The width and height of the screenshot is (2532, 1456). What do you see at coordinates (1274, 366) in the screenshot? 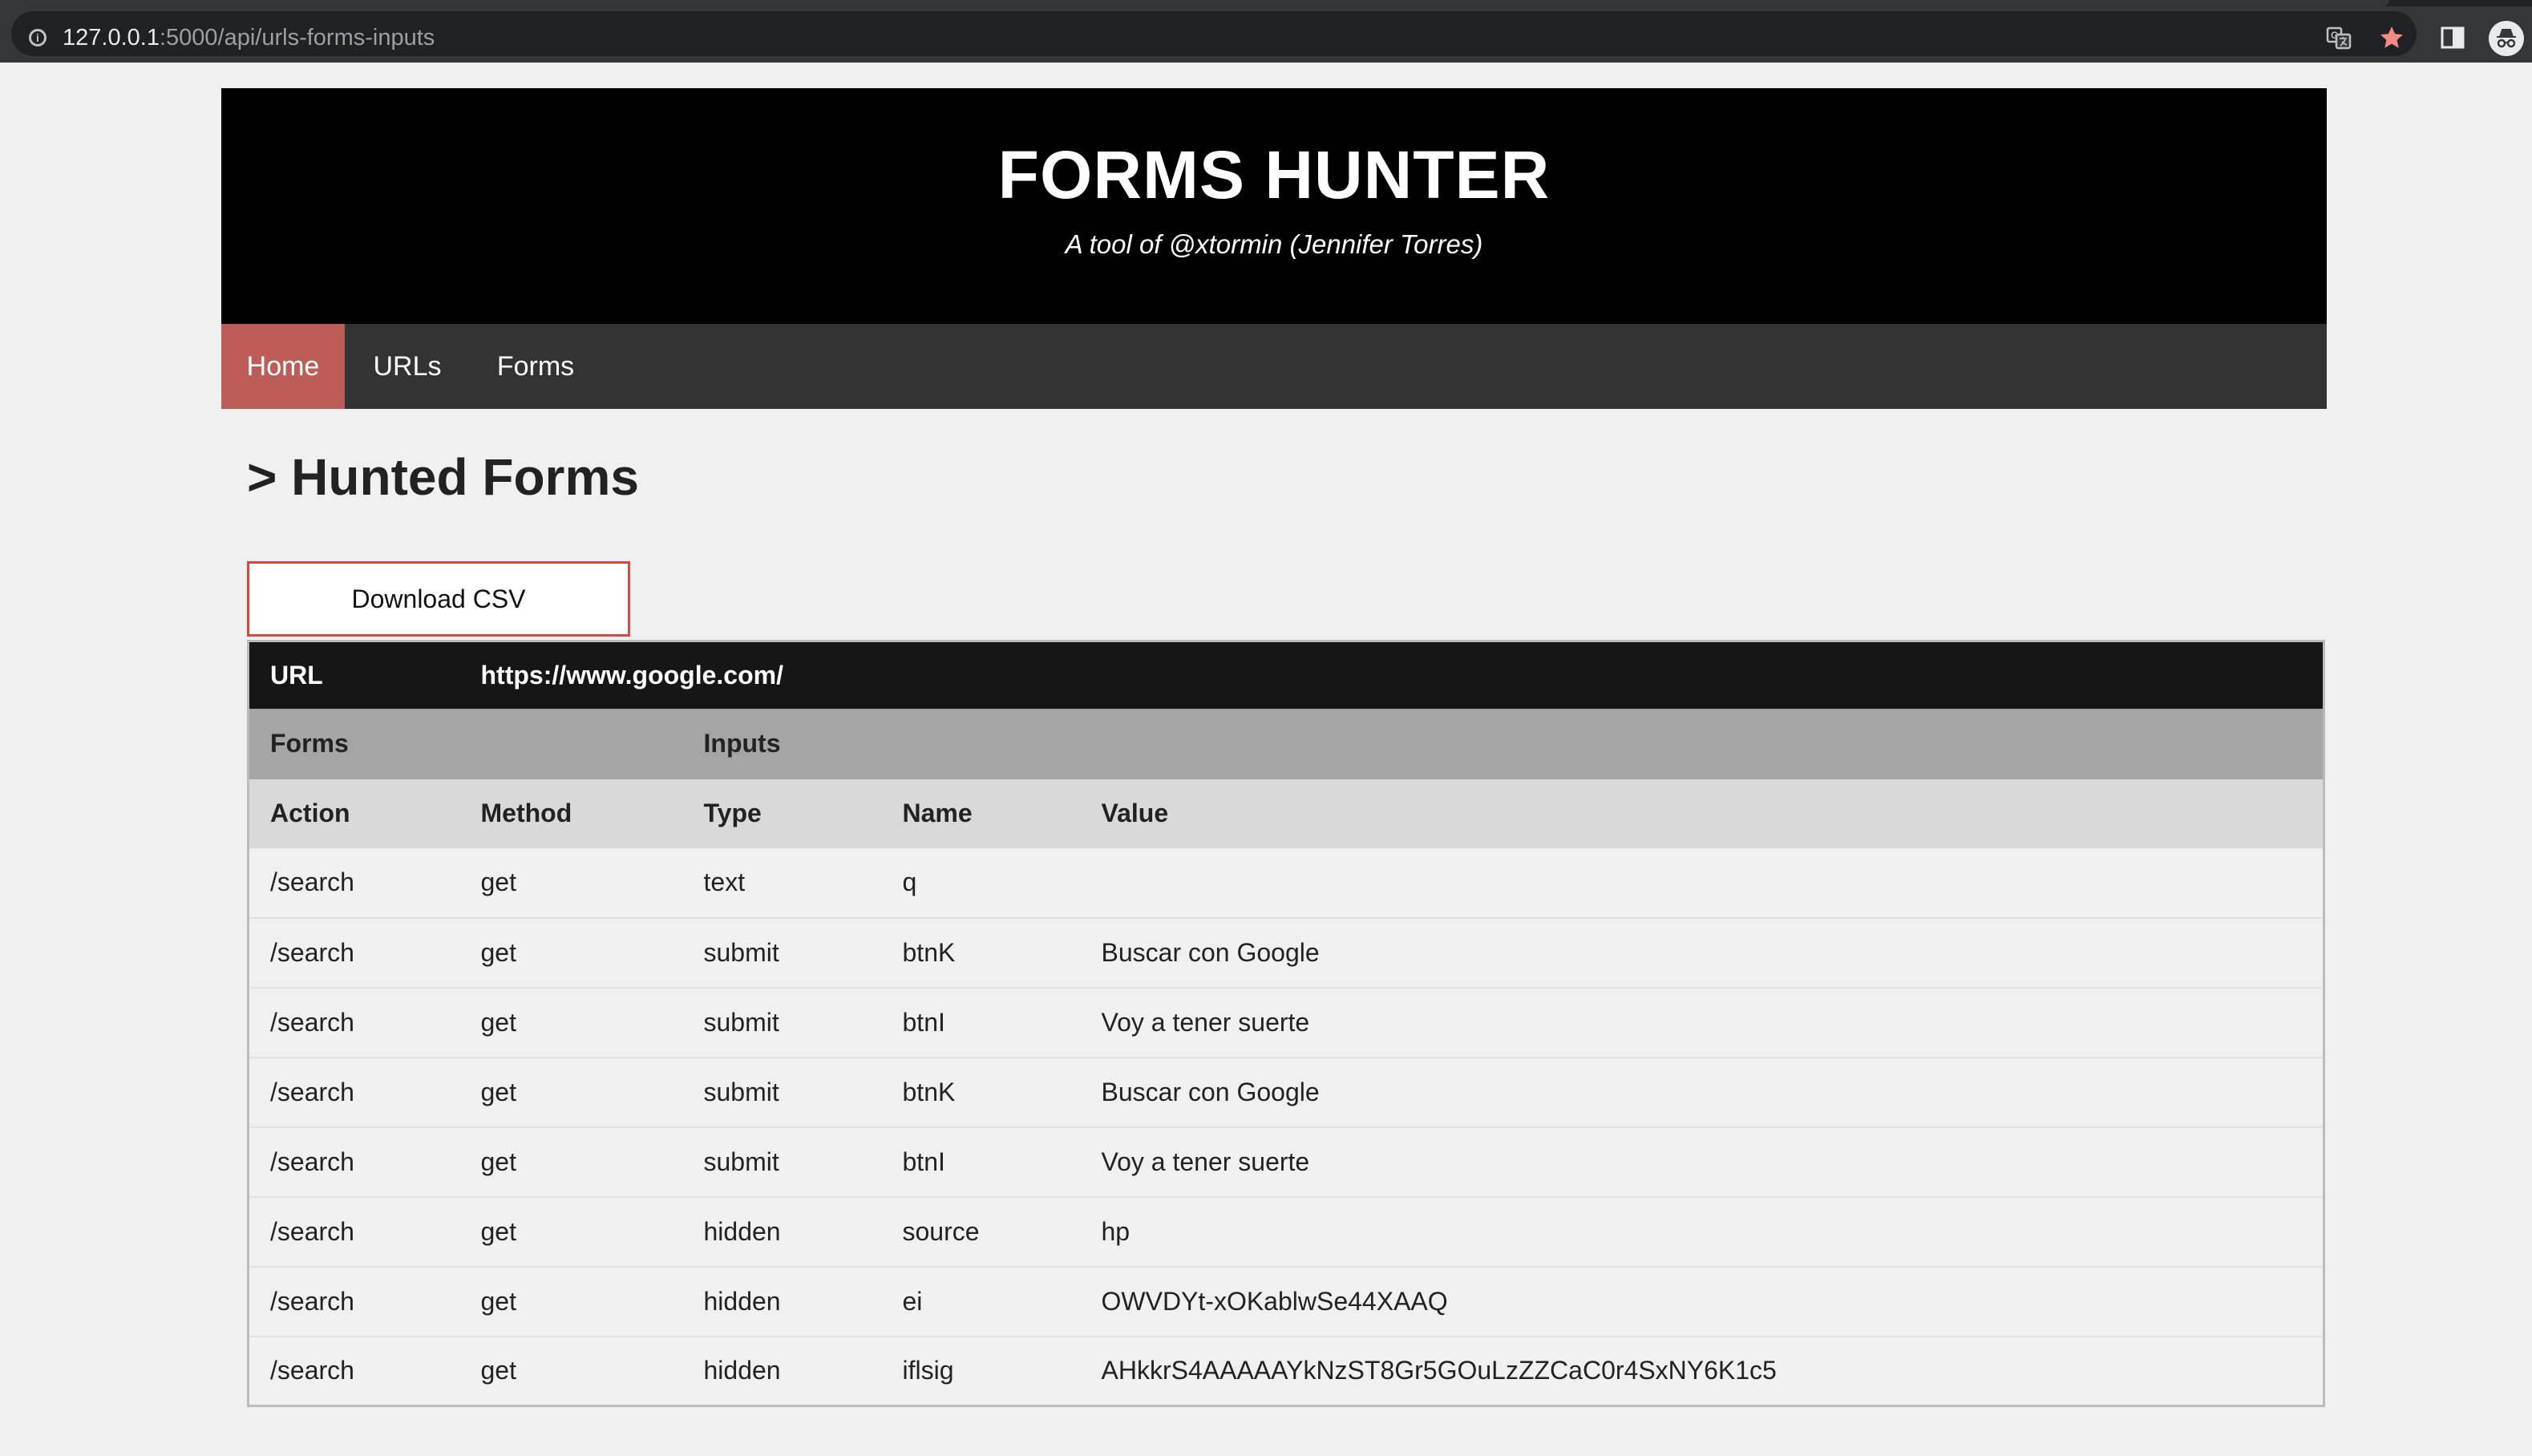
I see `main-nav: Home URLs Forms` at bounding box center [1274, 366].